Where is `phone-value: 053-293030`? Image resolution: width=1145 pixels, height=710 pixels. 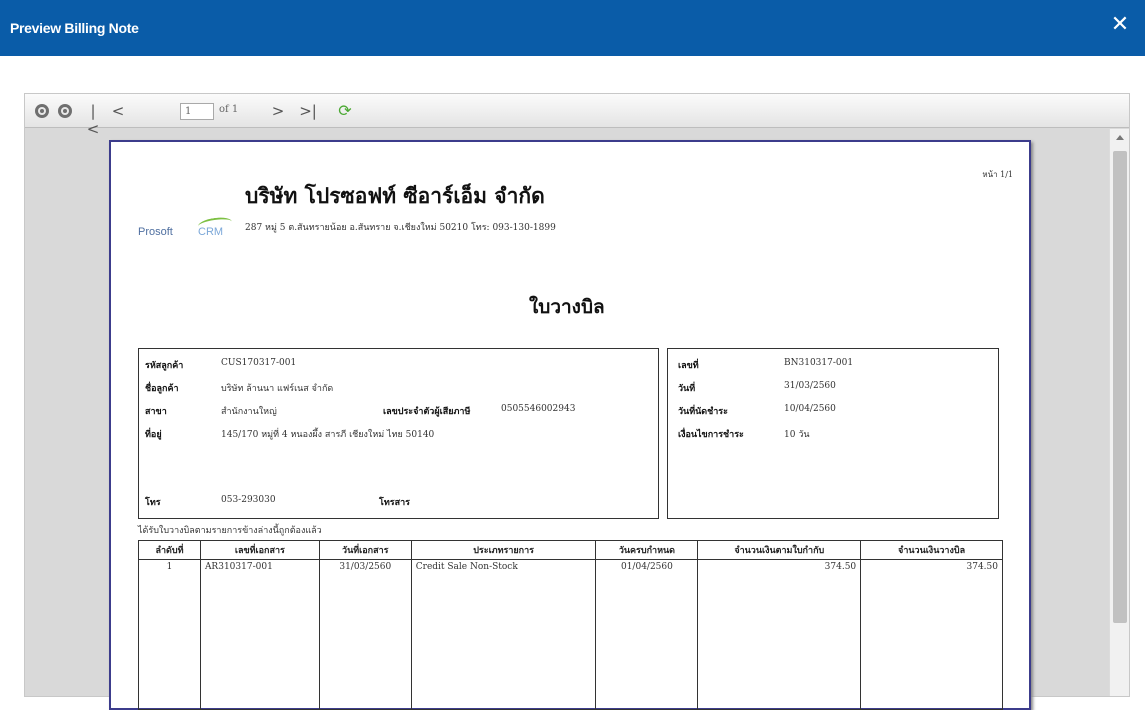
phone-value: 053-293030 is located at coordinates (248, 500).